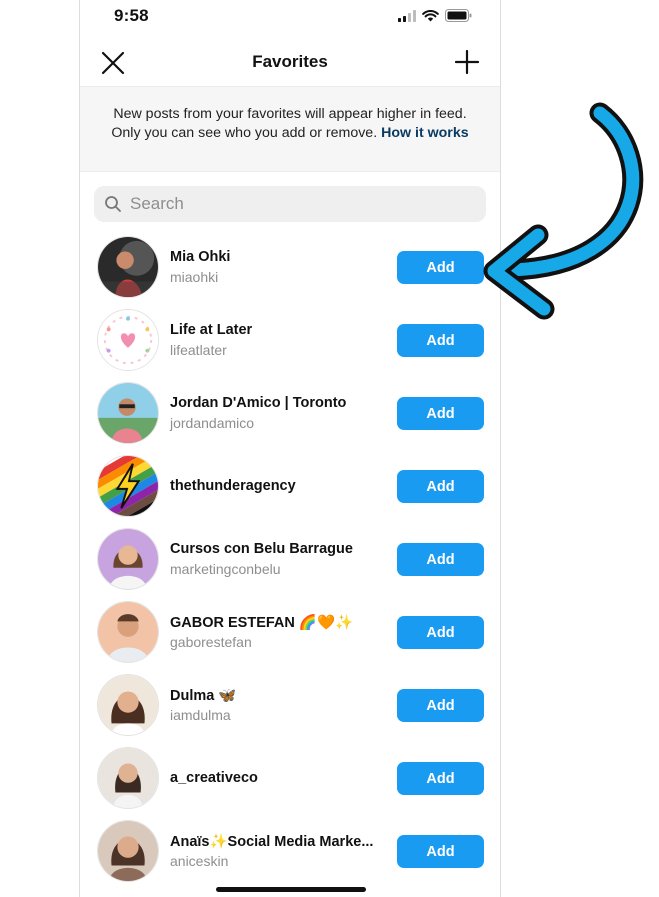 The image size is (659, 897). I want to click on account-name: GABOR ESTEFAN 🌈🧡✨, so click(262, 623).